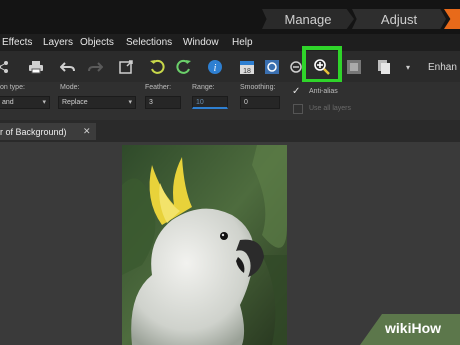  What do you see at coordinates (298, 109) in the screenshot?
I see `use-all-layers-checkbox` at bounding box center [298, 109].